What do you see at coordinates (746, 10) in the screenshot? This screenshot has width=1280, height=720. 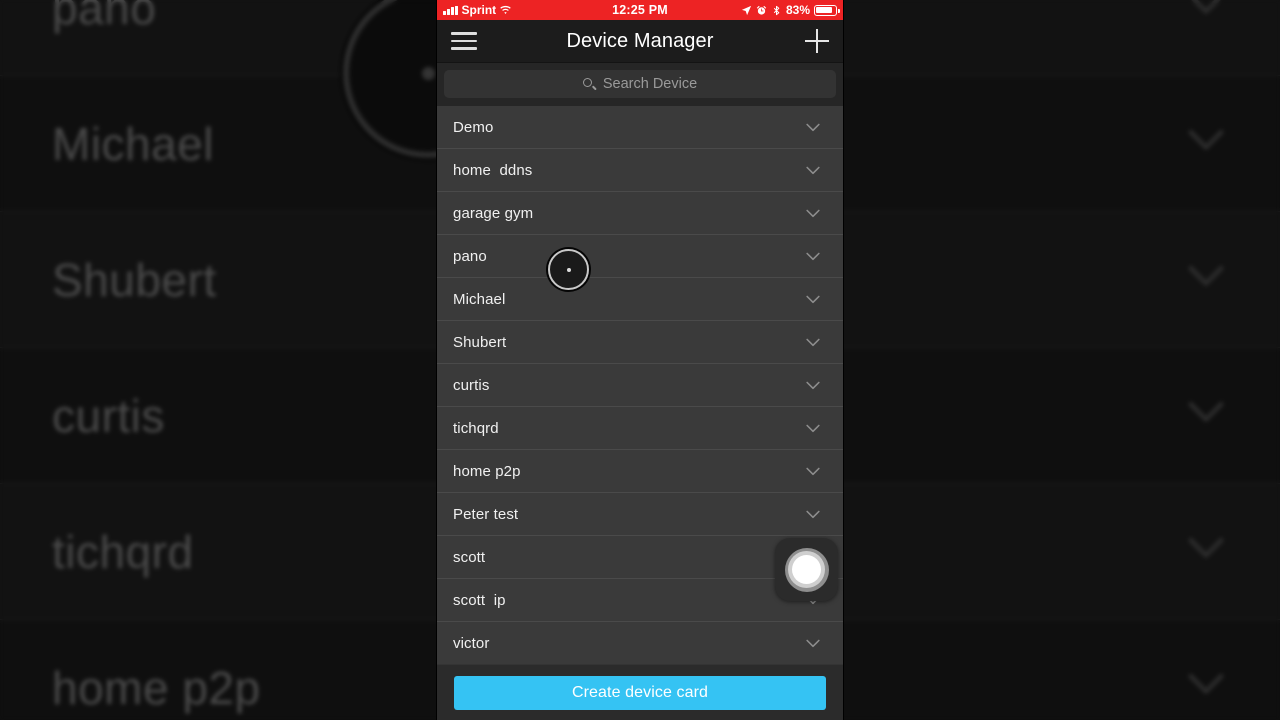 I see `location-arrow-icon` at bounding box center [746, 10].